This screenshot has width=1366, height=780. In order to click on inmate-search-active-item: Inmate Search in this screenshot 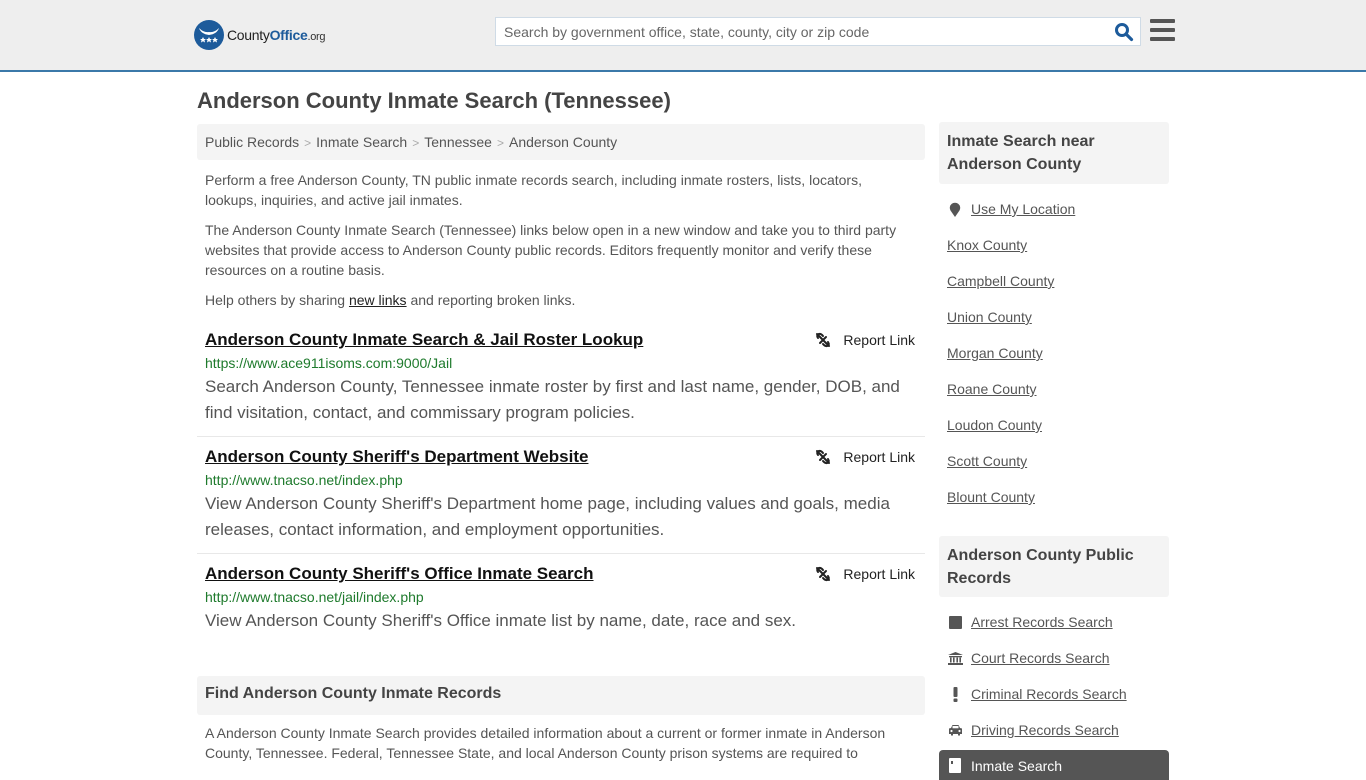, I will do `click(1054, 765)`.